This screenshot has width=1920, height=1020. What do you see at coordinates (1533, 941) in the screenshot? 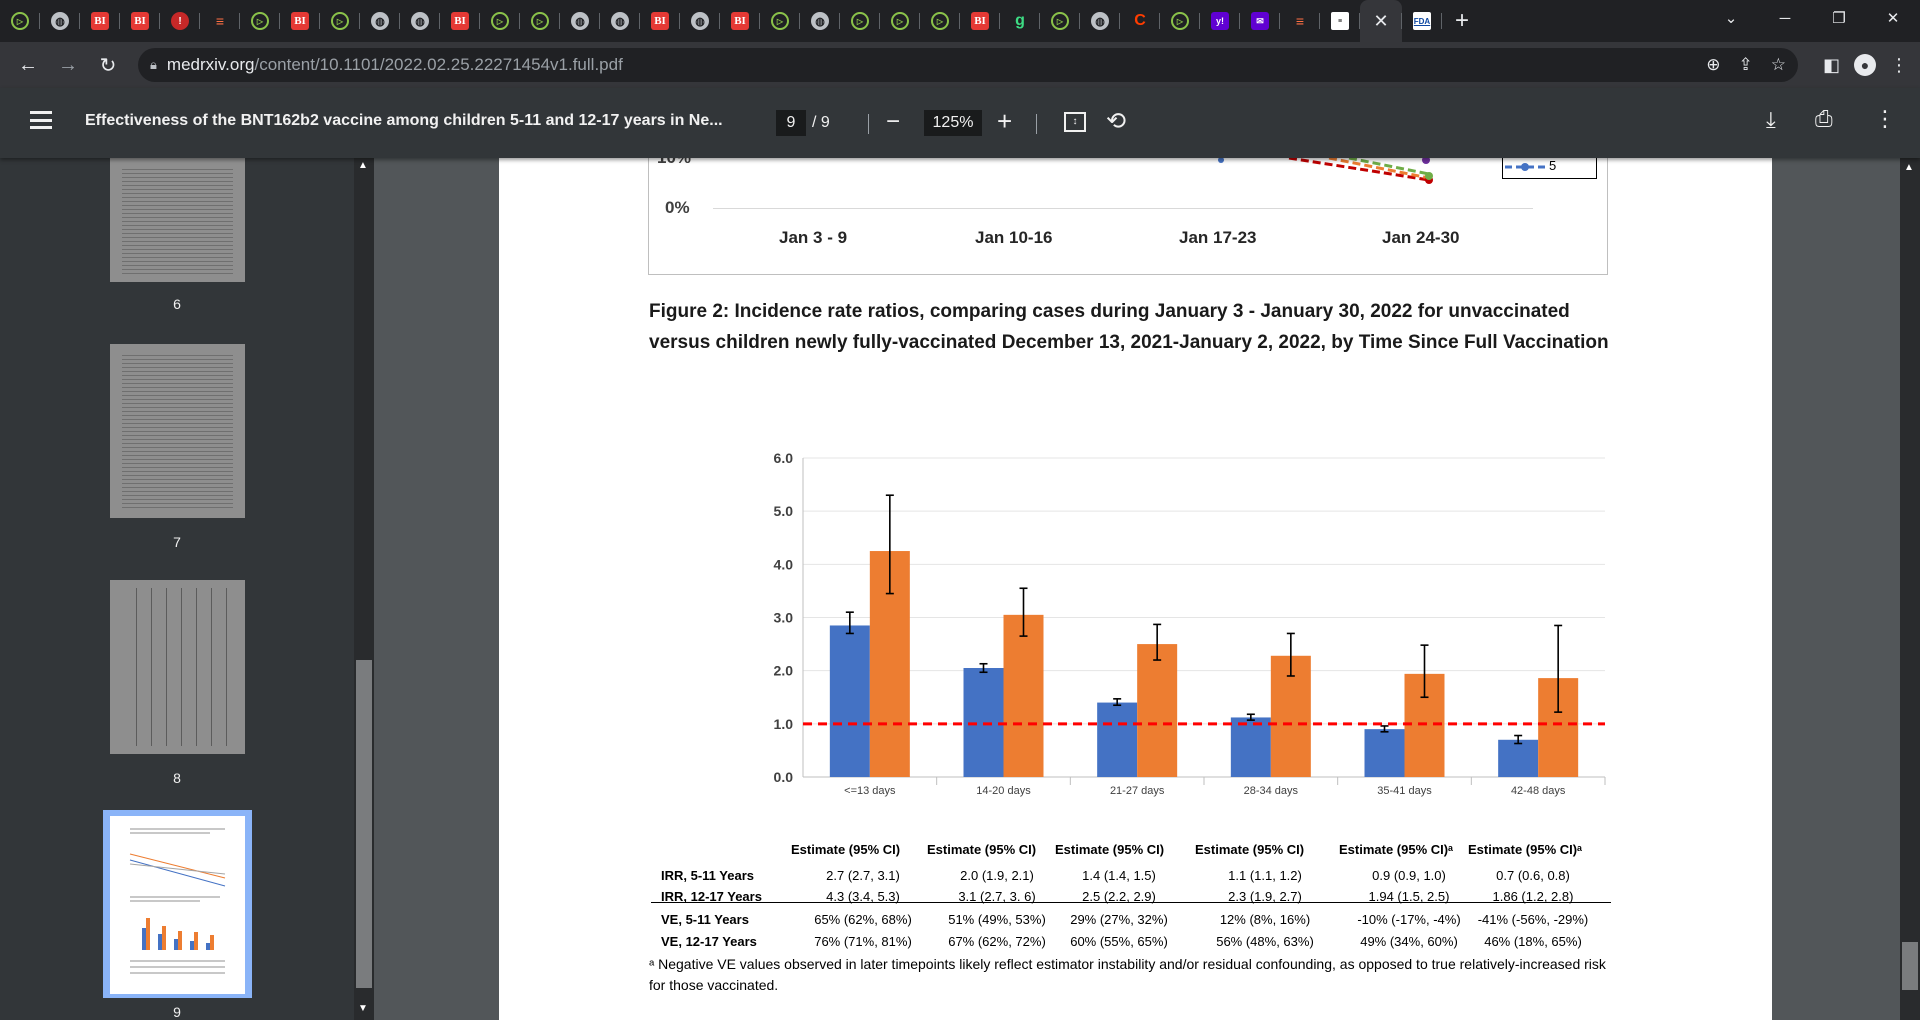
I see `table-cell: 46% (18%, 65%)` at bounding box center [1533, 941].